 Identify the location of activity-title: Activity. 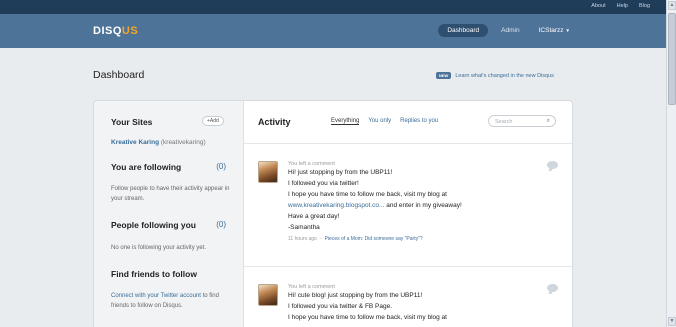
(274, 122).